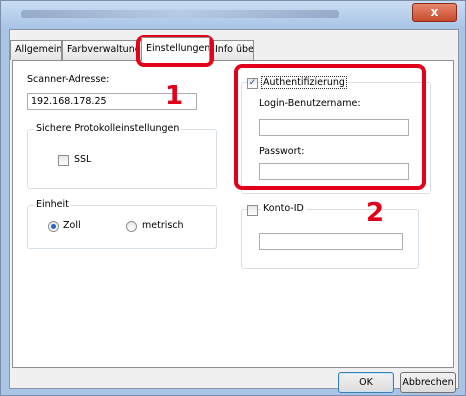  I want to click on cancel-button: Abbrechen, so click(428, 382).